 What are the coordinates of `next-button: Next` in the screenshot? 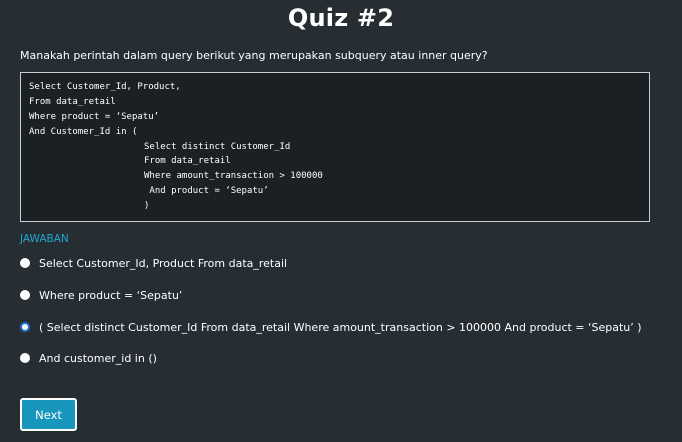 It's located at (48, 414).